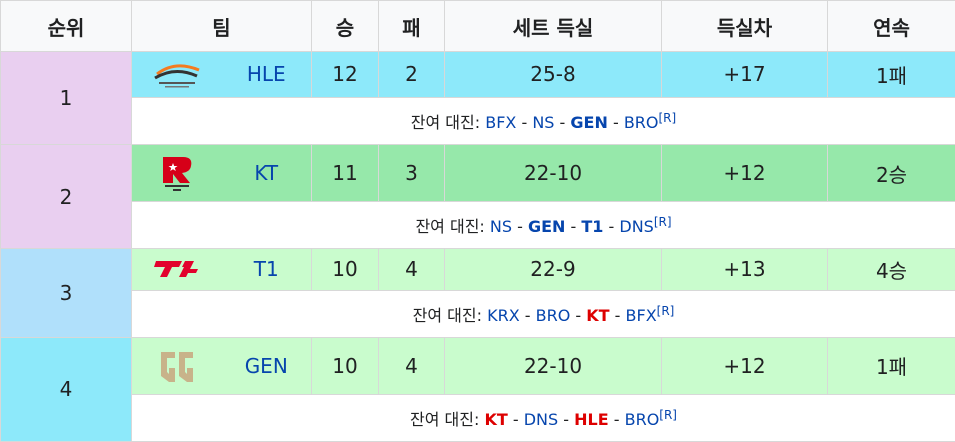 This screenshot has height=442, width=955. I want to click on remaining-matches-cell: 잔여 대진: BFX - NS - GEN - BRO[R], so click(543, 120).